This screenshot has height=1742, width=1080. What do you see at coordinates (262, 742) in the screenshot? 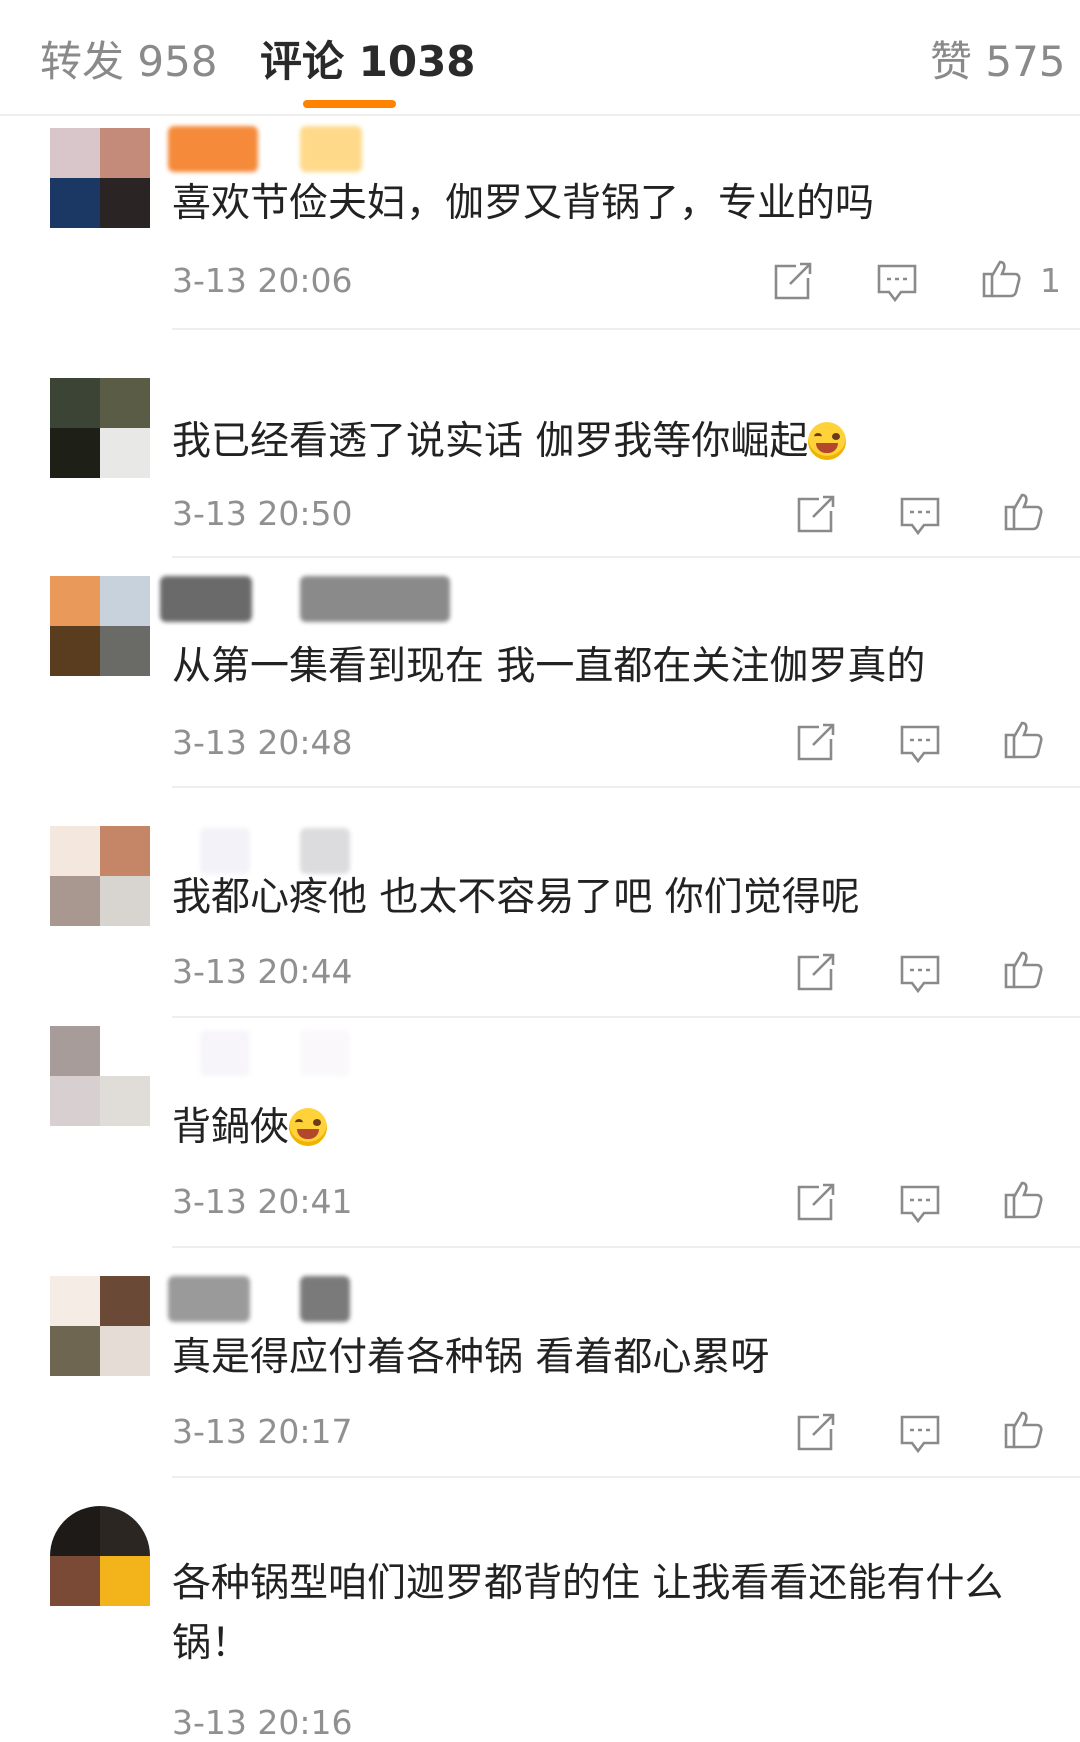
I see `comment-time: 3-13 20:48` at bounding box center [262, 742].